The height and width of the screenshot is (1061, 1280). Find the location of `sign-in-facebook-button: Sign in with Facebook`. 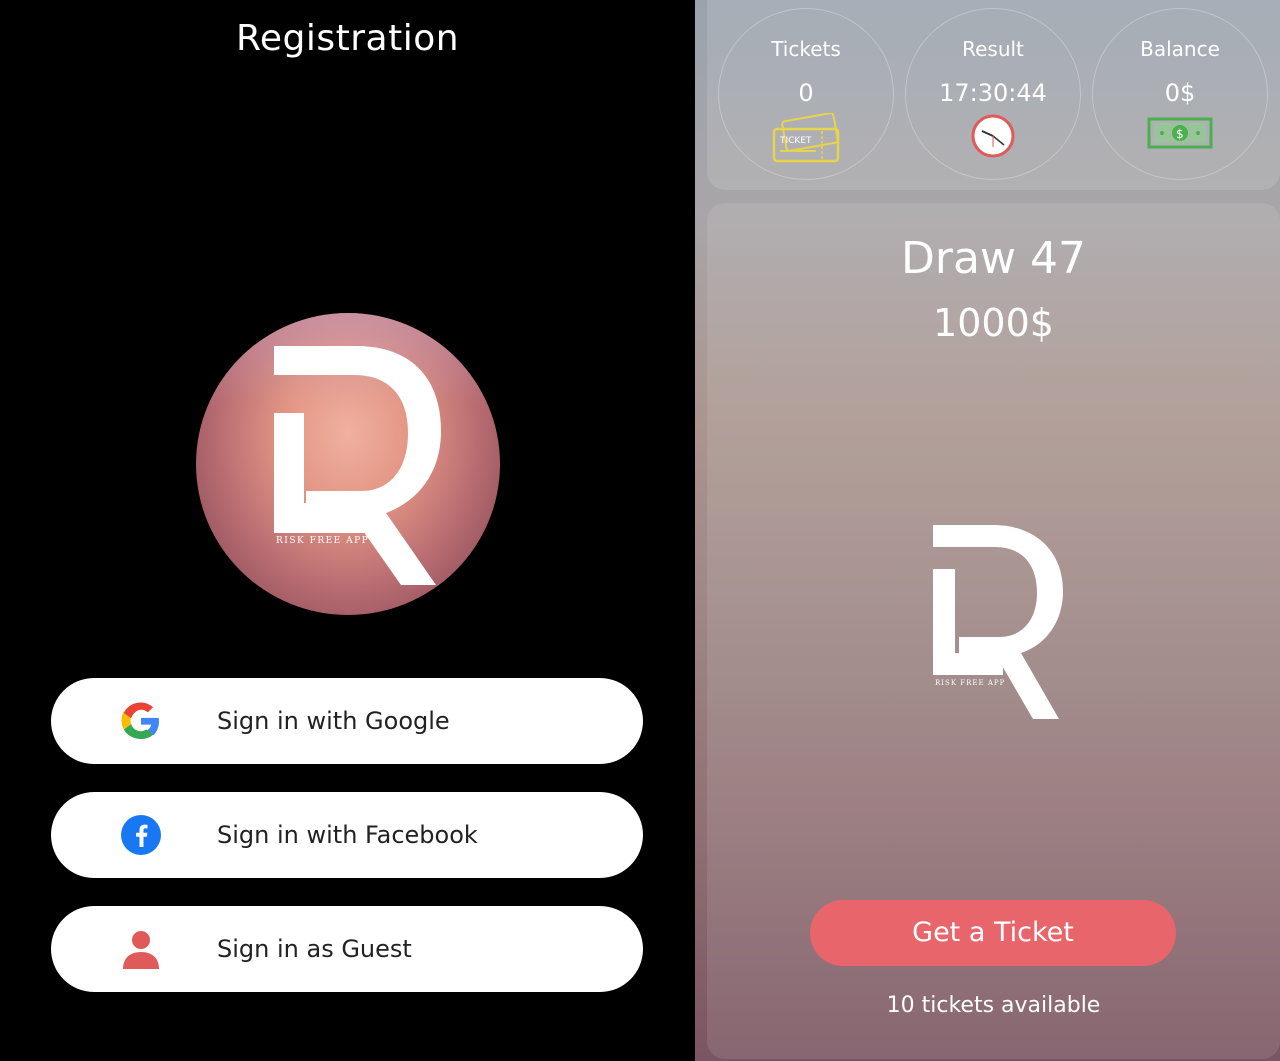

sign-in-facebook-button: Sign in with Facebook is located at coordinates (347, 835).